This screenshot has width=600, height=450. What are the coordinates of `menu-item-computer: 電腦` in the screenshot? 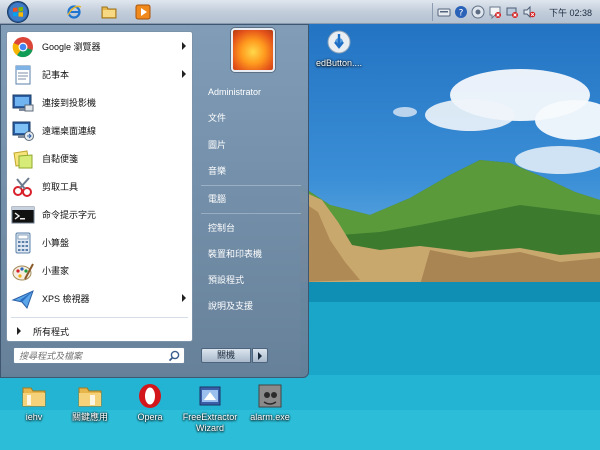 It's located at (251, 198).